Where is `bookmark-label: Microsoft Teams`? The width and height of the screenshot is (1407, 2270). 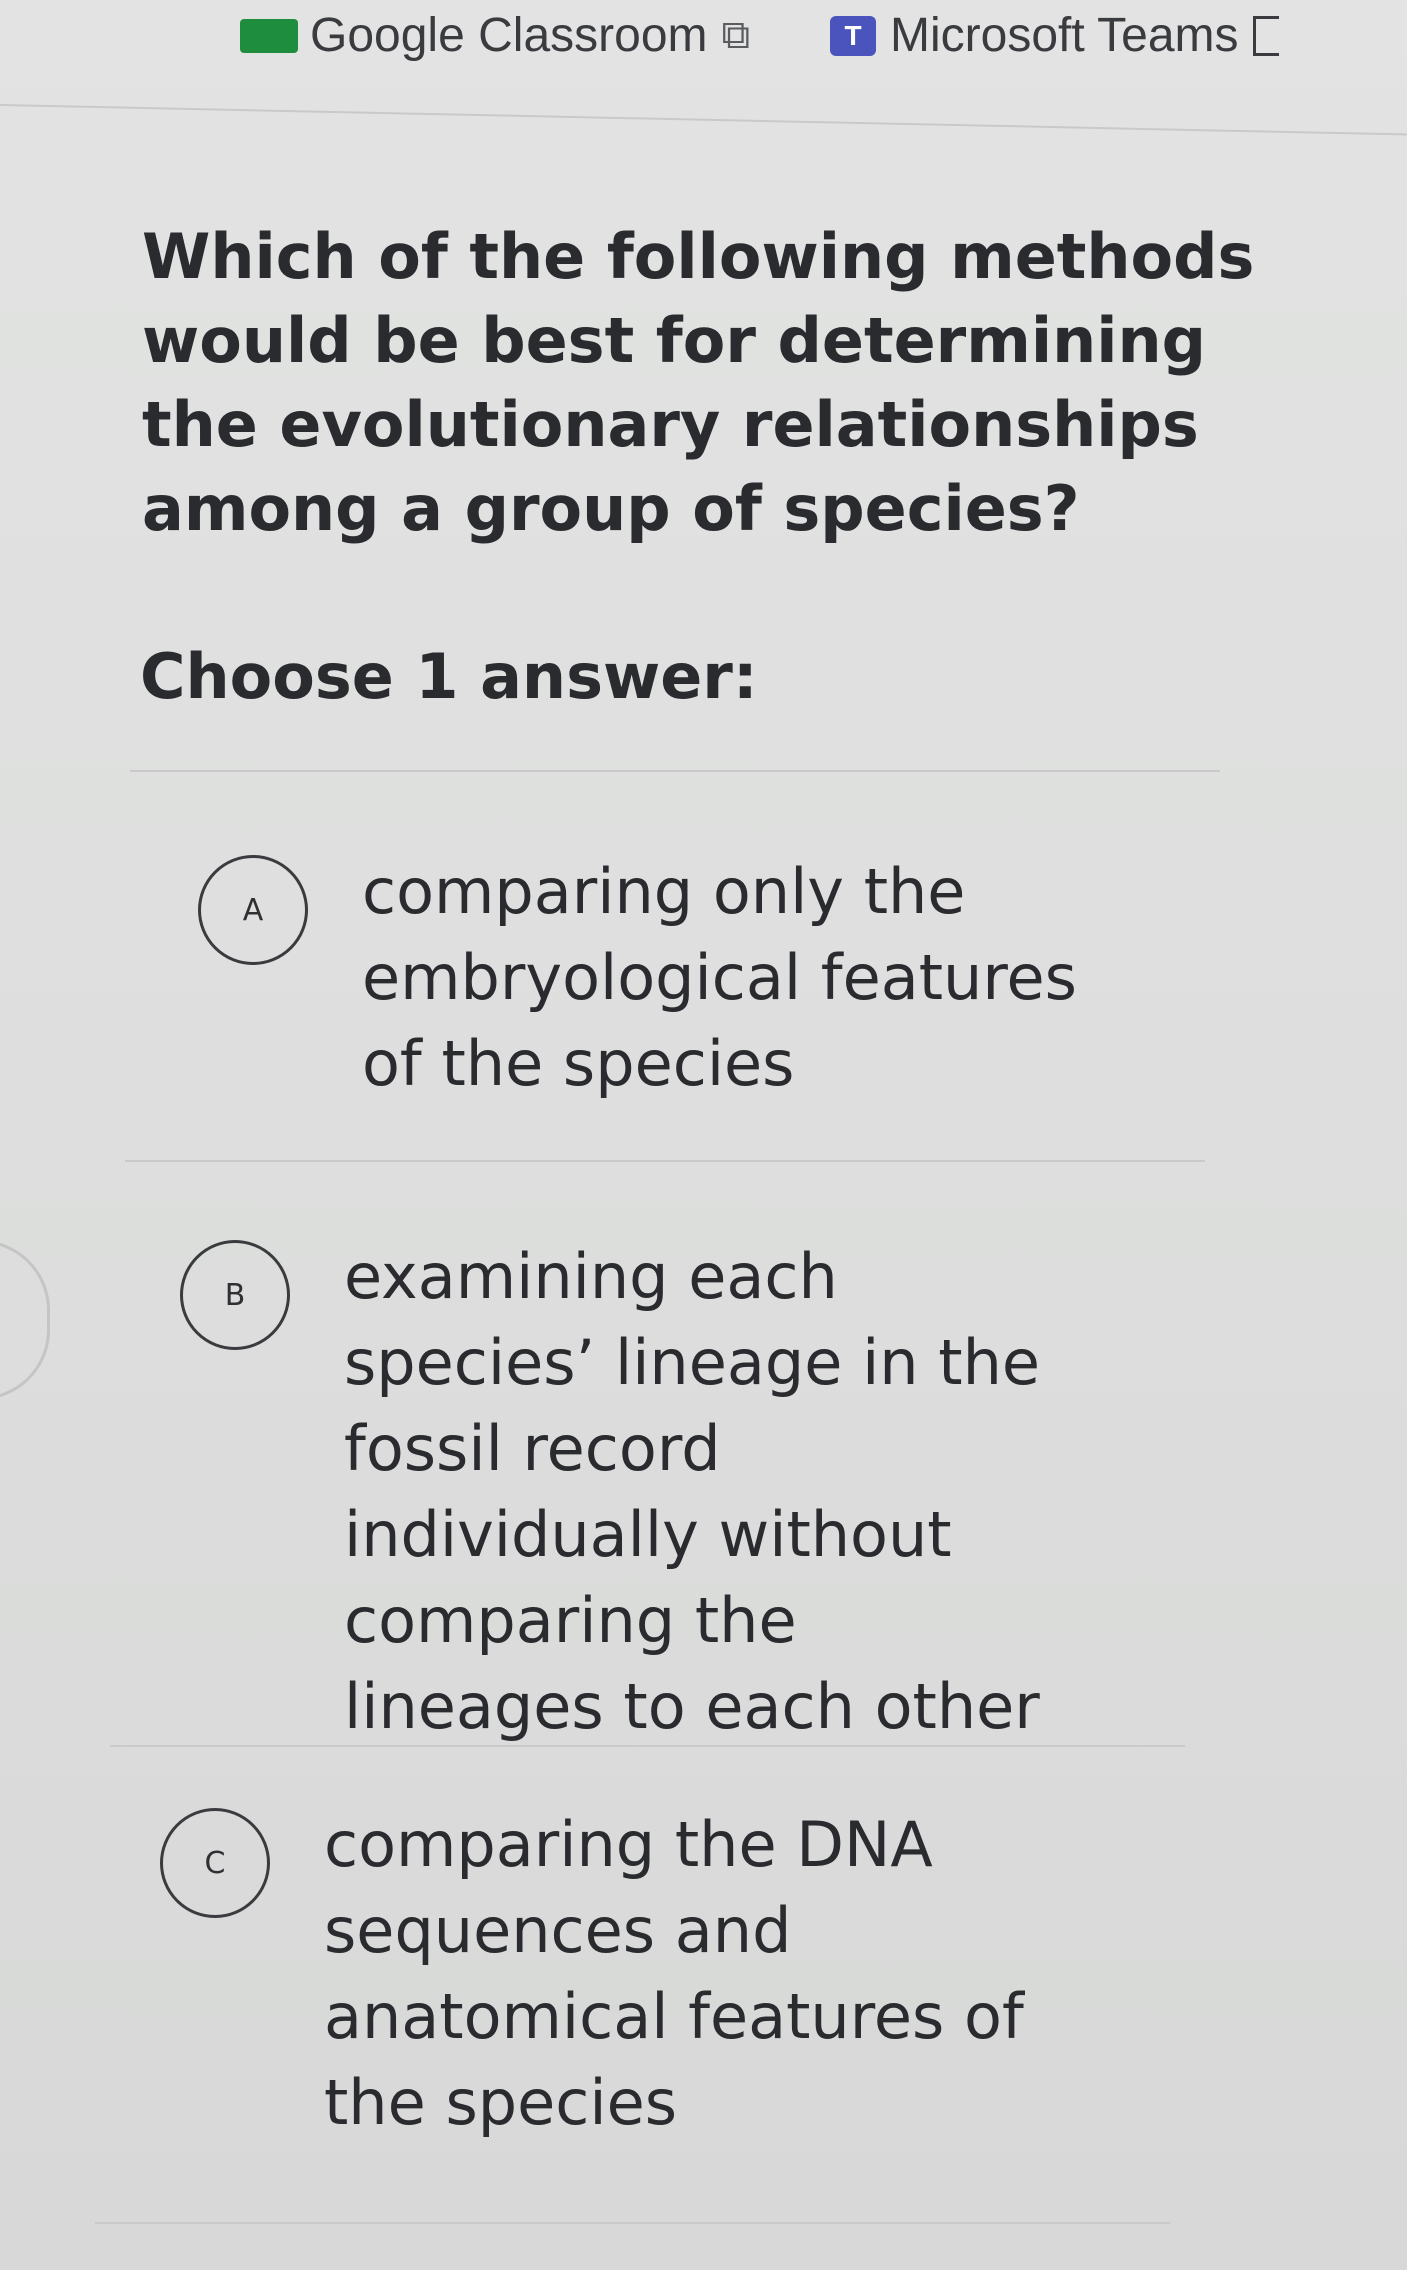
bookmark-label: Microsoft Teams is located at coordinates (1064, 35).